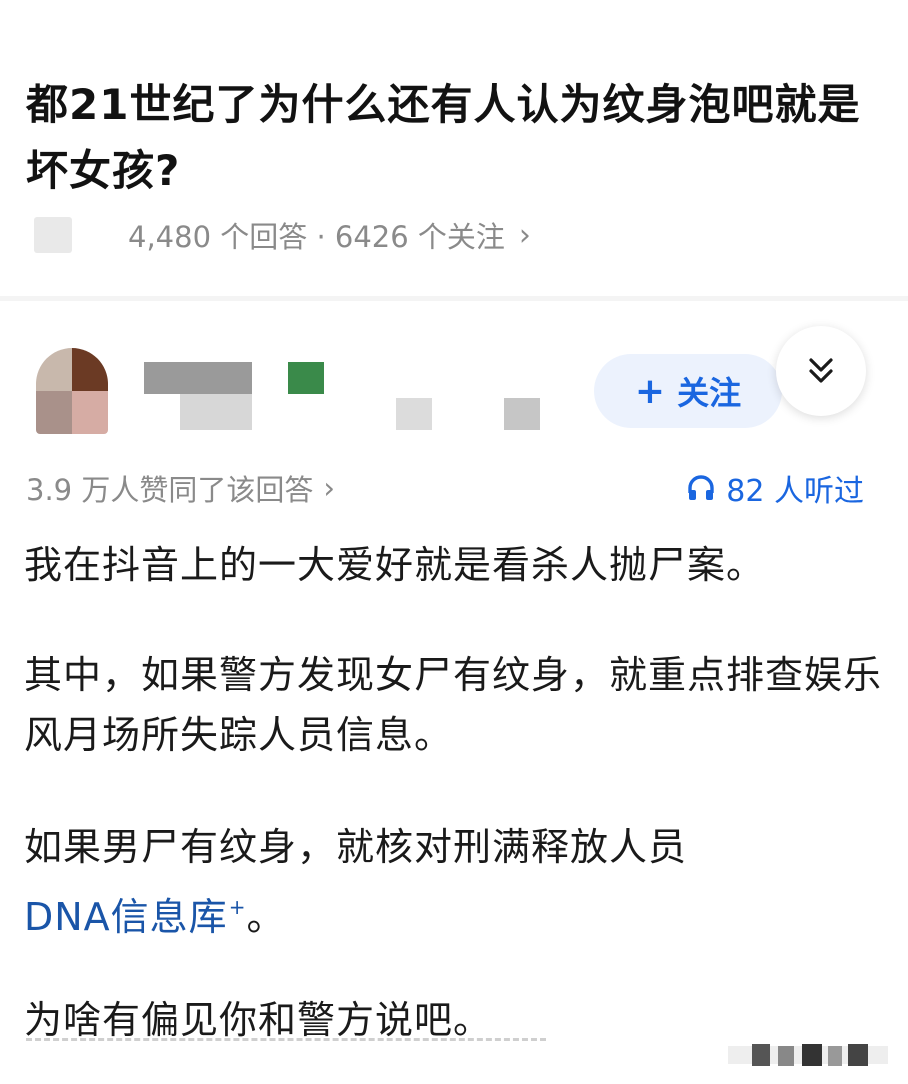  Describe the element at coordinates (306, 378) in the screenshot. I see `blurred-badge-block` at that location.